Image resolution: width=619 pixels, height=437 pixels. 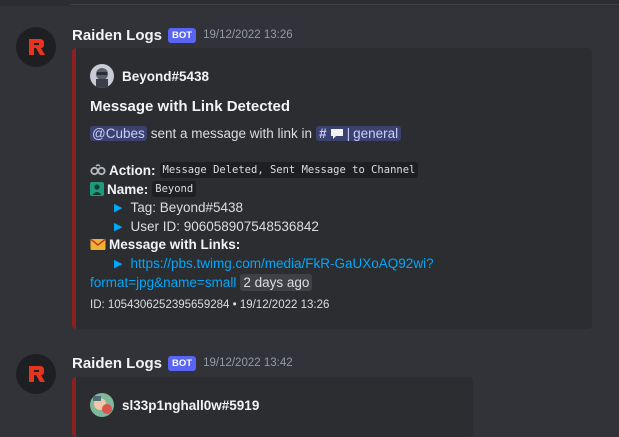 What do you see at coordinates (118, 133) in the screenshot?
I see `user-mention: @Cubes` at bounding box center [118, 133].